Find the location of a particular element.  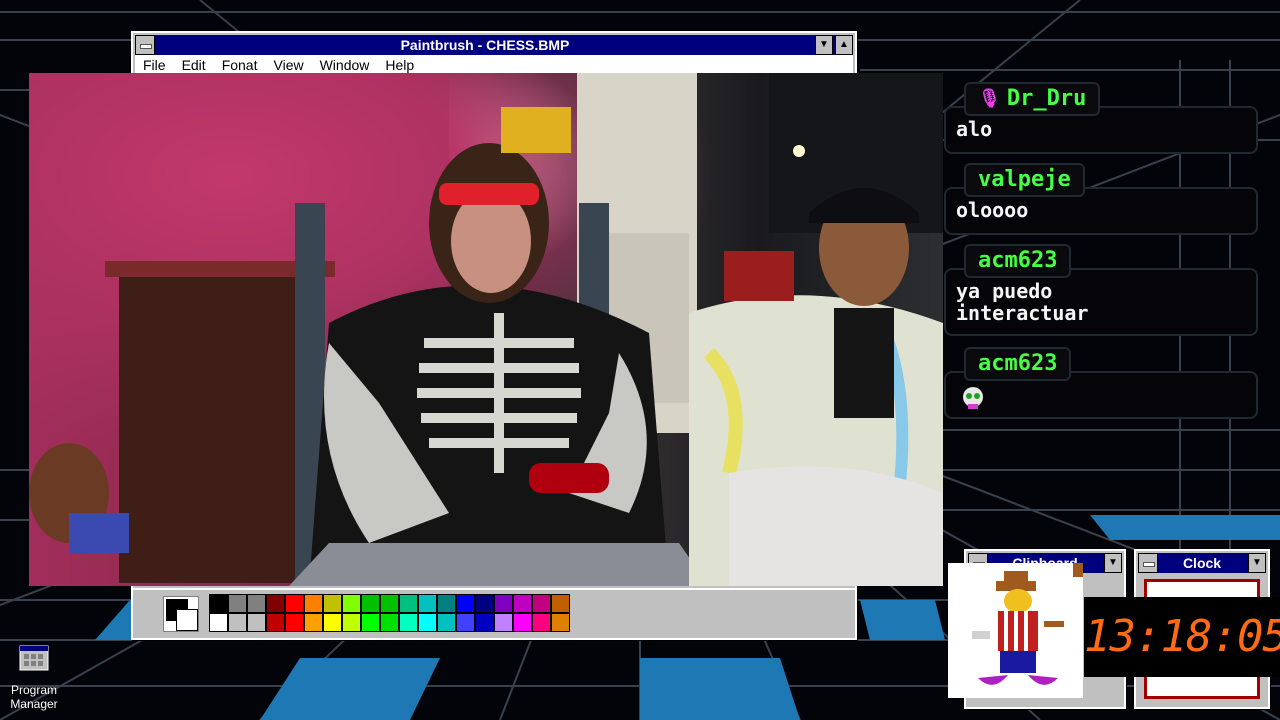

chat-username-text: valpeje is located at coordinates (1024, 179).